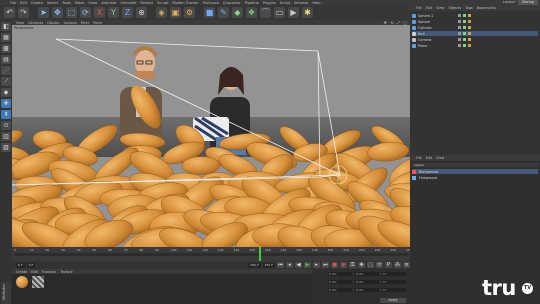 The width and height of the screenshot is (540, 304). What do you see at coordinates (31, 265) in the screenshot?
I see `current-frame-field: 0 F` at bounding box center [31, 265].